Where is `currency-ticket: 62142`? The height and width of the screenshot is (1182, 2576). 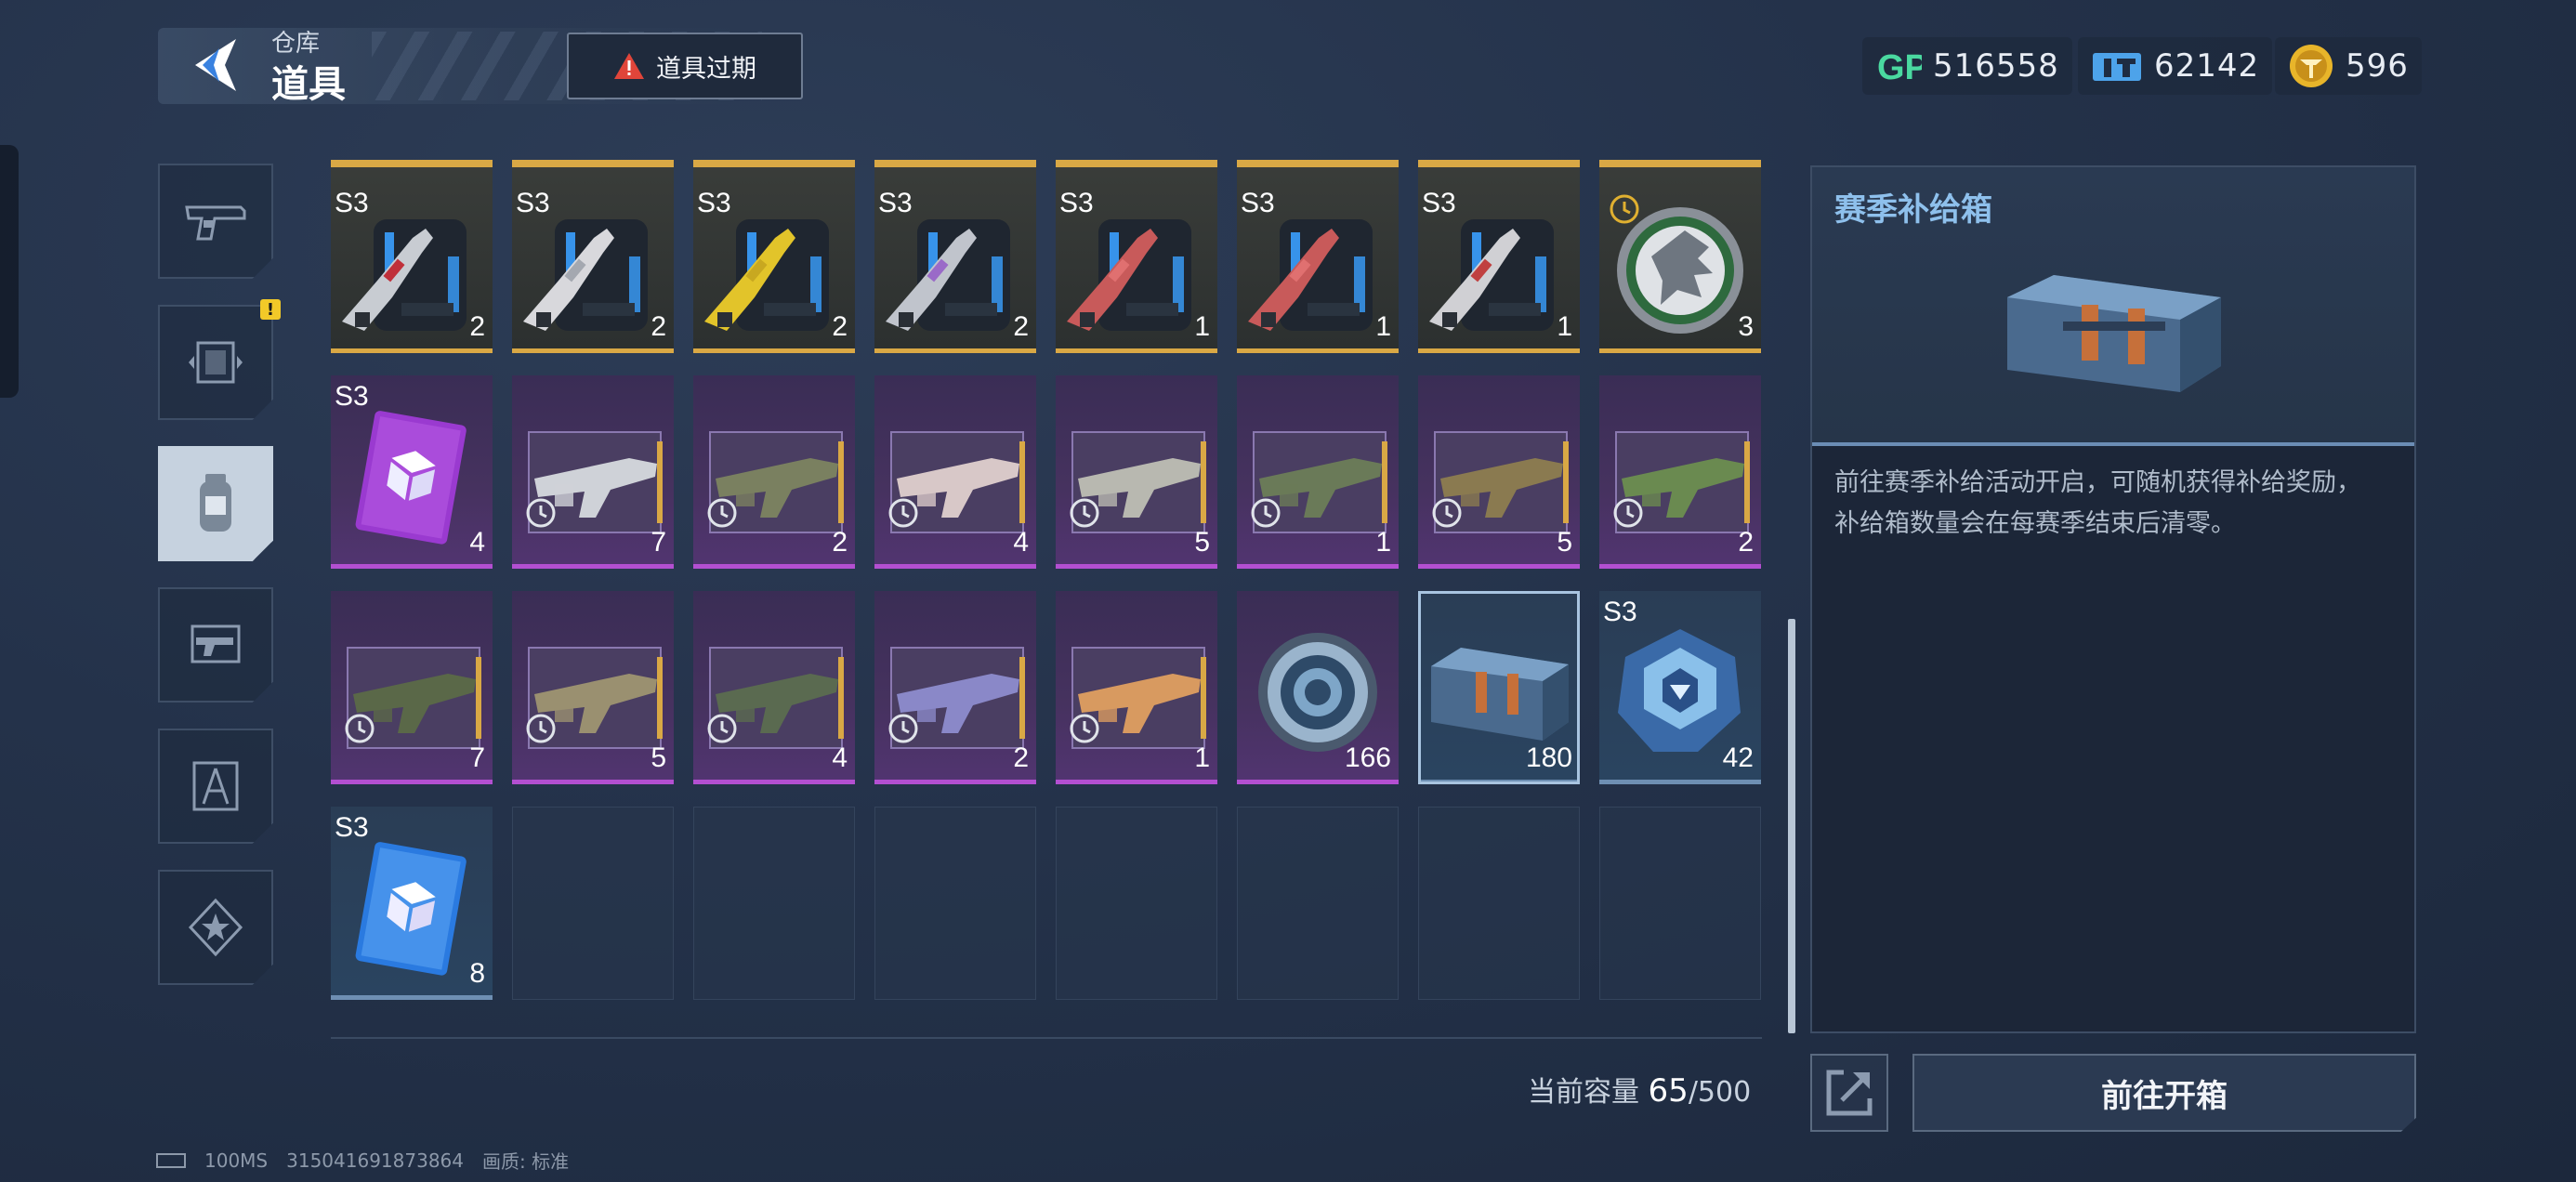
currency-ticket: 62142 is located at coordinates (2175, 66).